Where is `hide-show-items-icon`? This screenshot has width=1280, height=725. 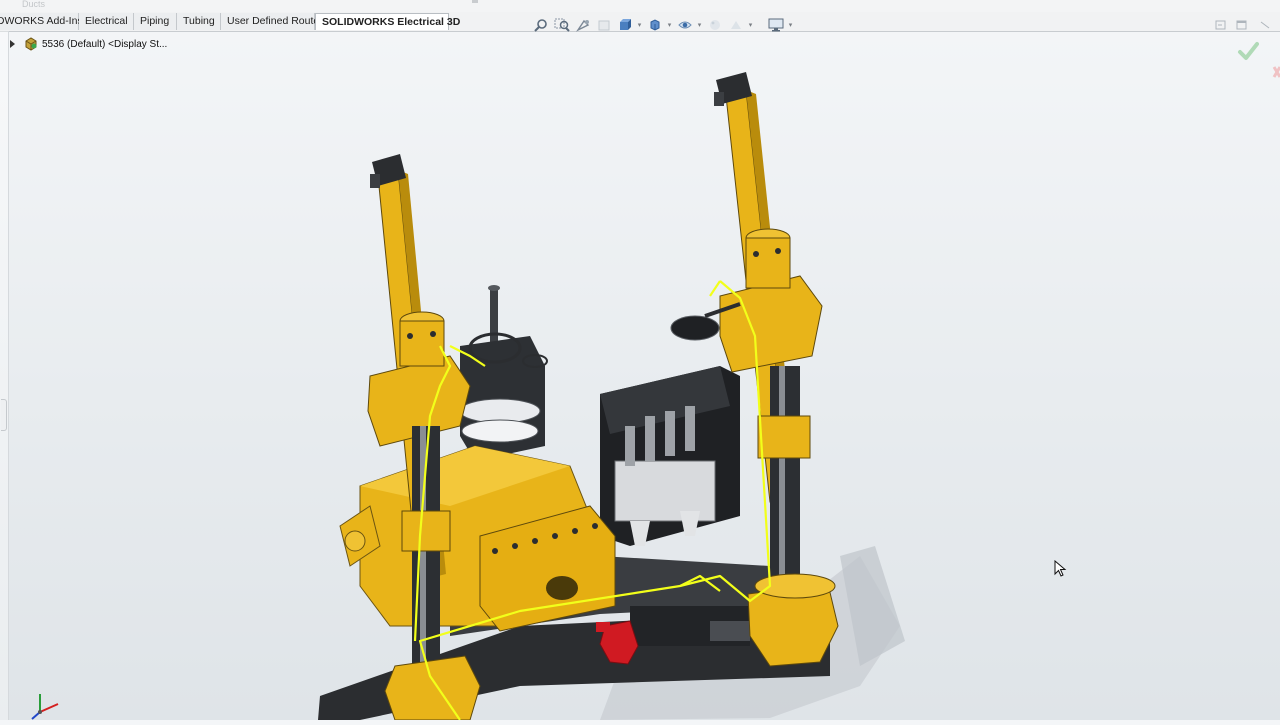 hide-show-items-icon is located at coordinates (684, 25).